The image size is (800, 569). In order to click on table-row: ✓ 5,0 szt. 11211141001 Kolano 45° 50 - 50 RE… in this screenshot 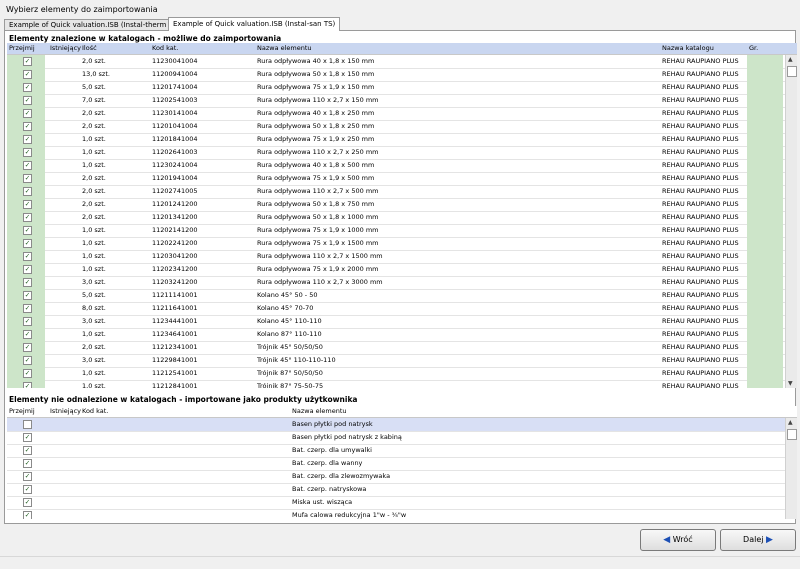, I will do `click(396, 296)`.